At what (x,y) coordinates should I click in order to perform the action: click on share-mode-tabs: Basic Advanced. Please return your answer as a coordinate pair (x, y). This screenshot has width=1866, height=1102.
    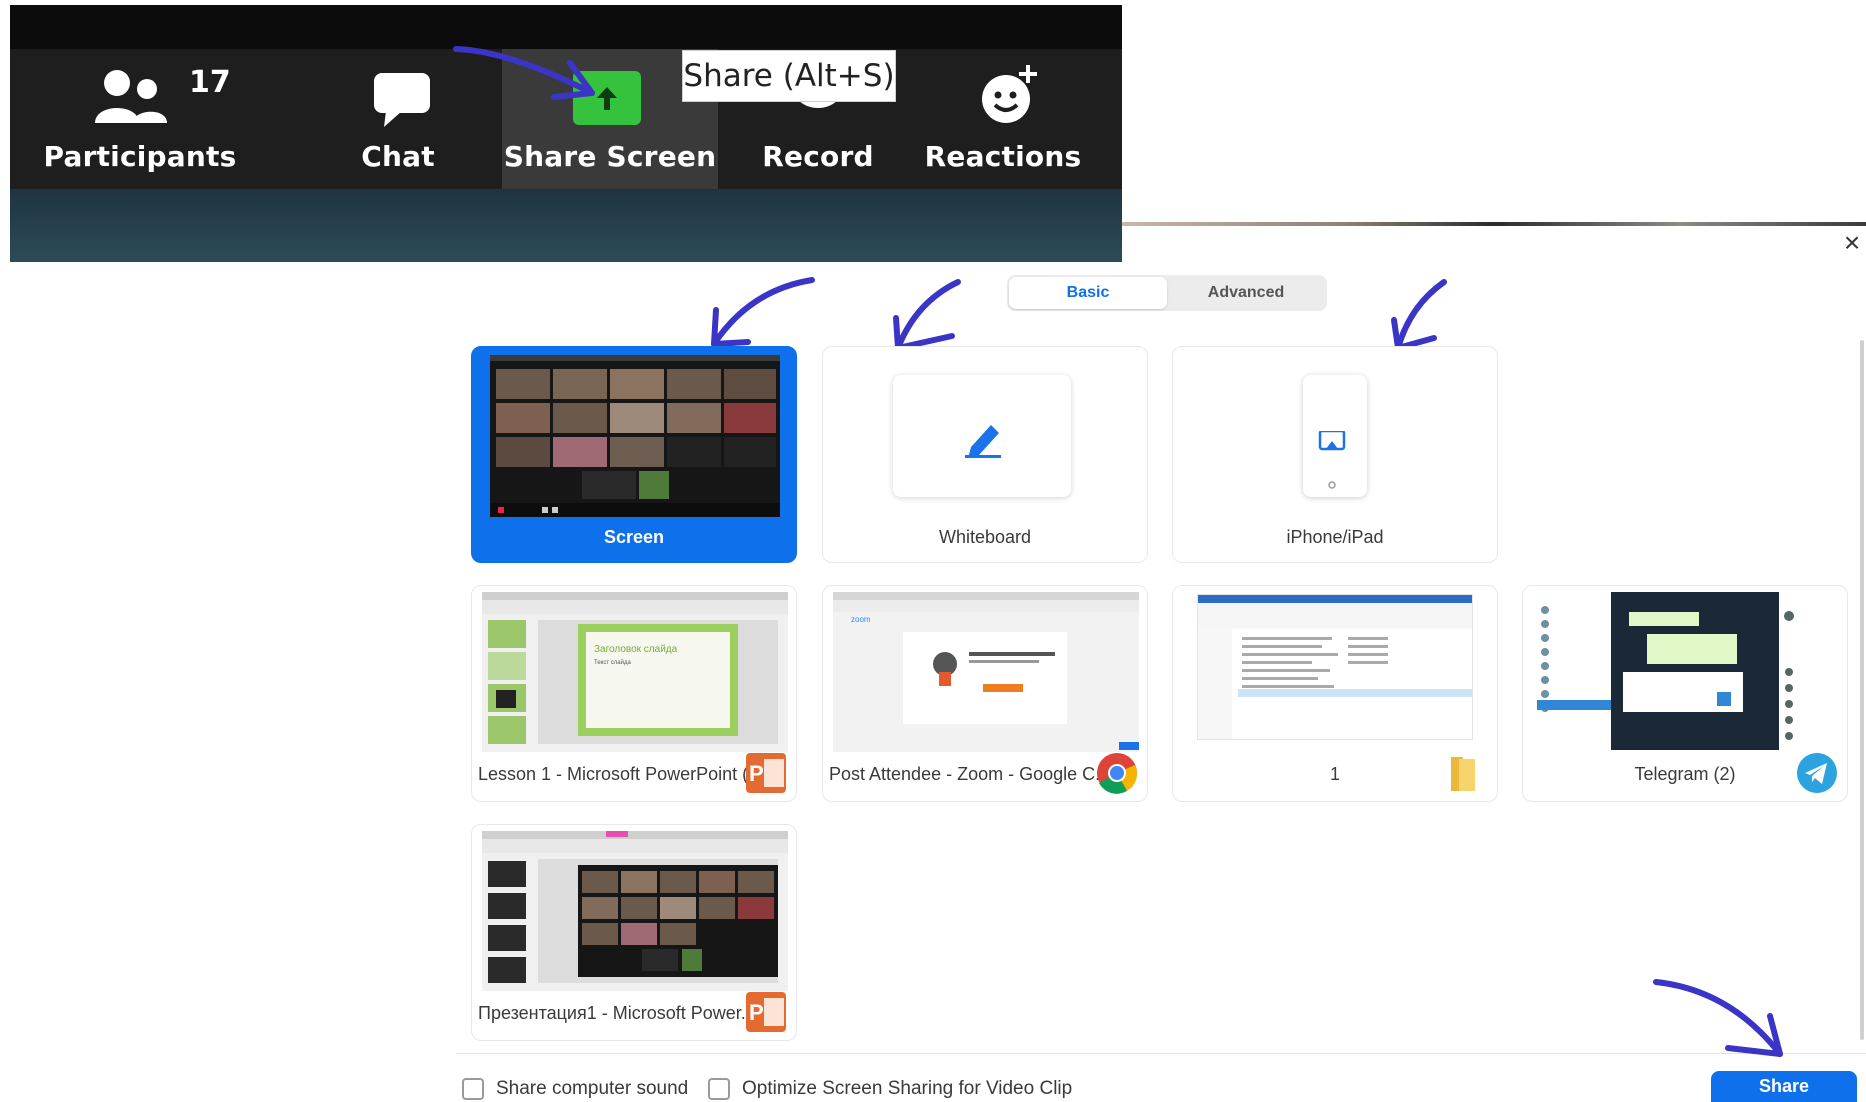
    Looking at the image, I should click on (1167, 293).